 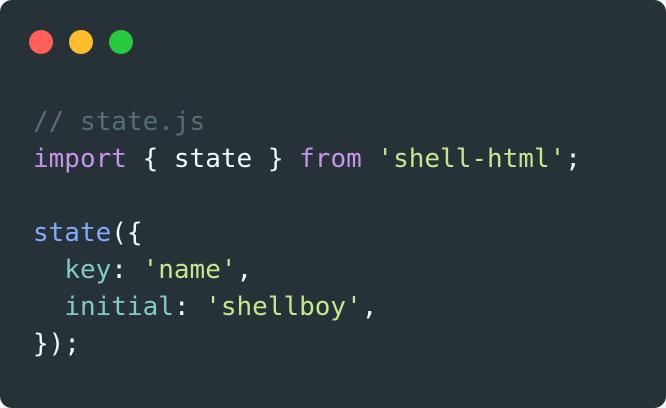 I want to click on code-line-7: });, so click(x=307, y=344).